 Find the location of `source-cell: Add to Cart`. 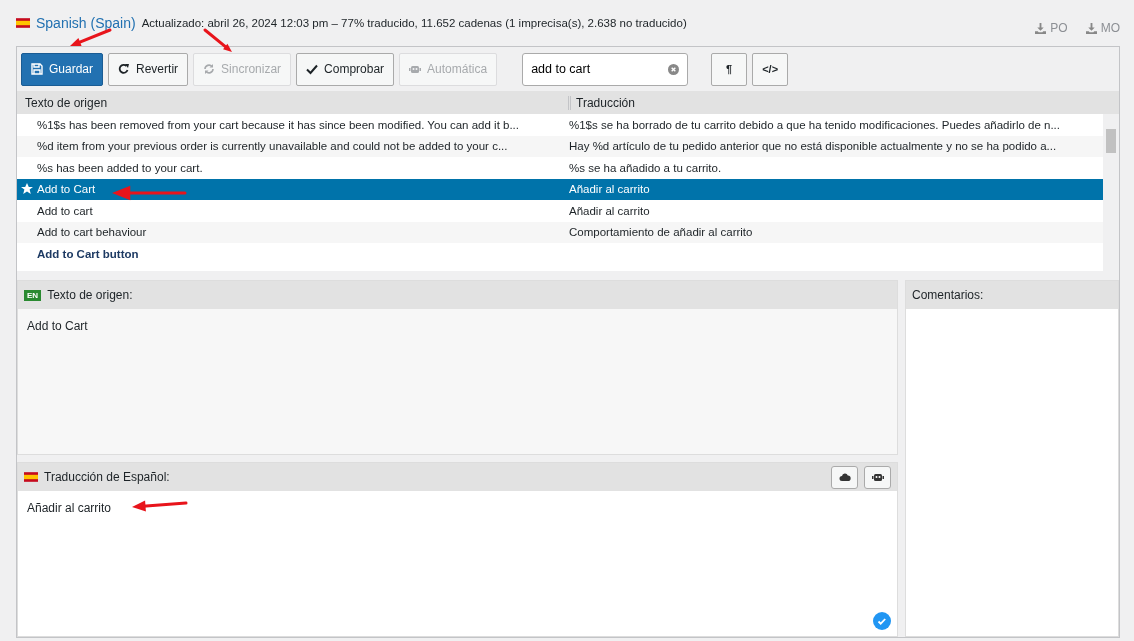

source-cell: Add to Cart is located at coordinates (66, 189).